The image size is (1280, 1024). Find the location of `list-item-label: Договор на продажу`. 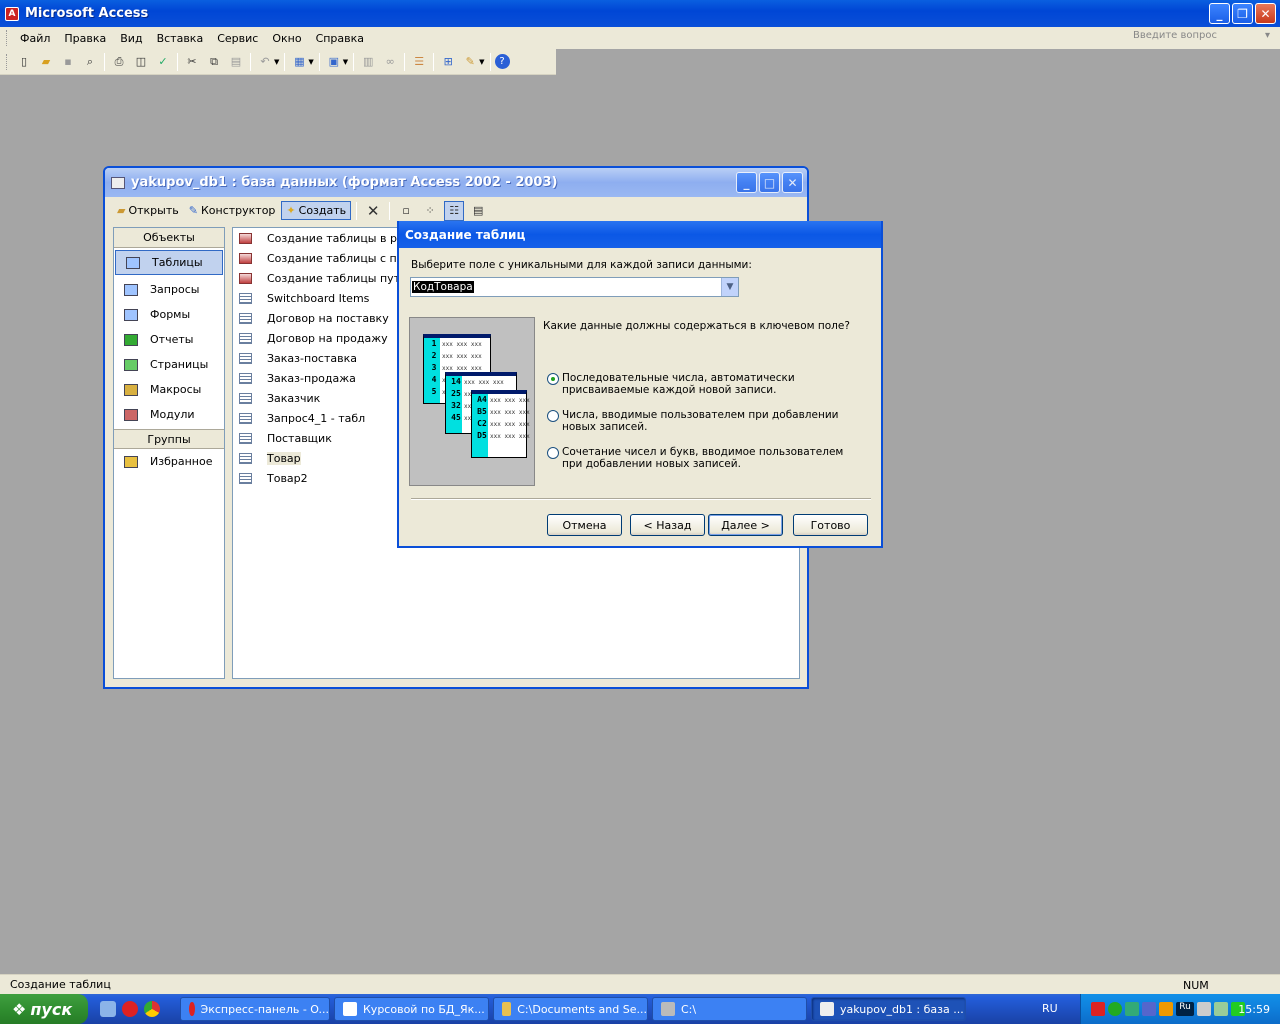

list-item-label: Договор на продажу is located at coordinates (327, 338).